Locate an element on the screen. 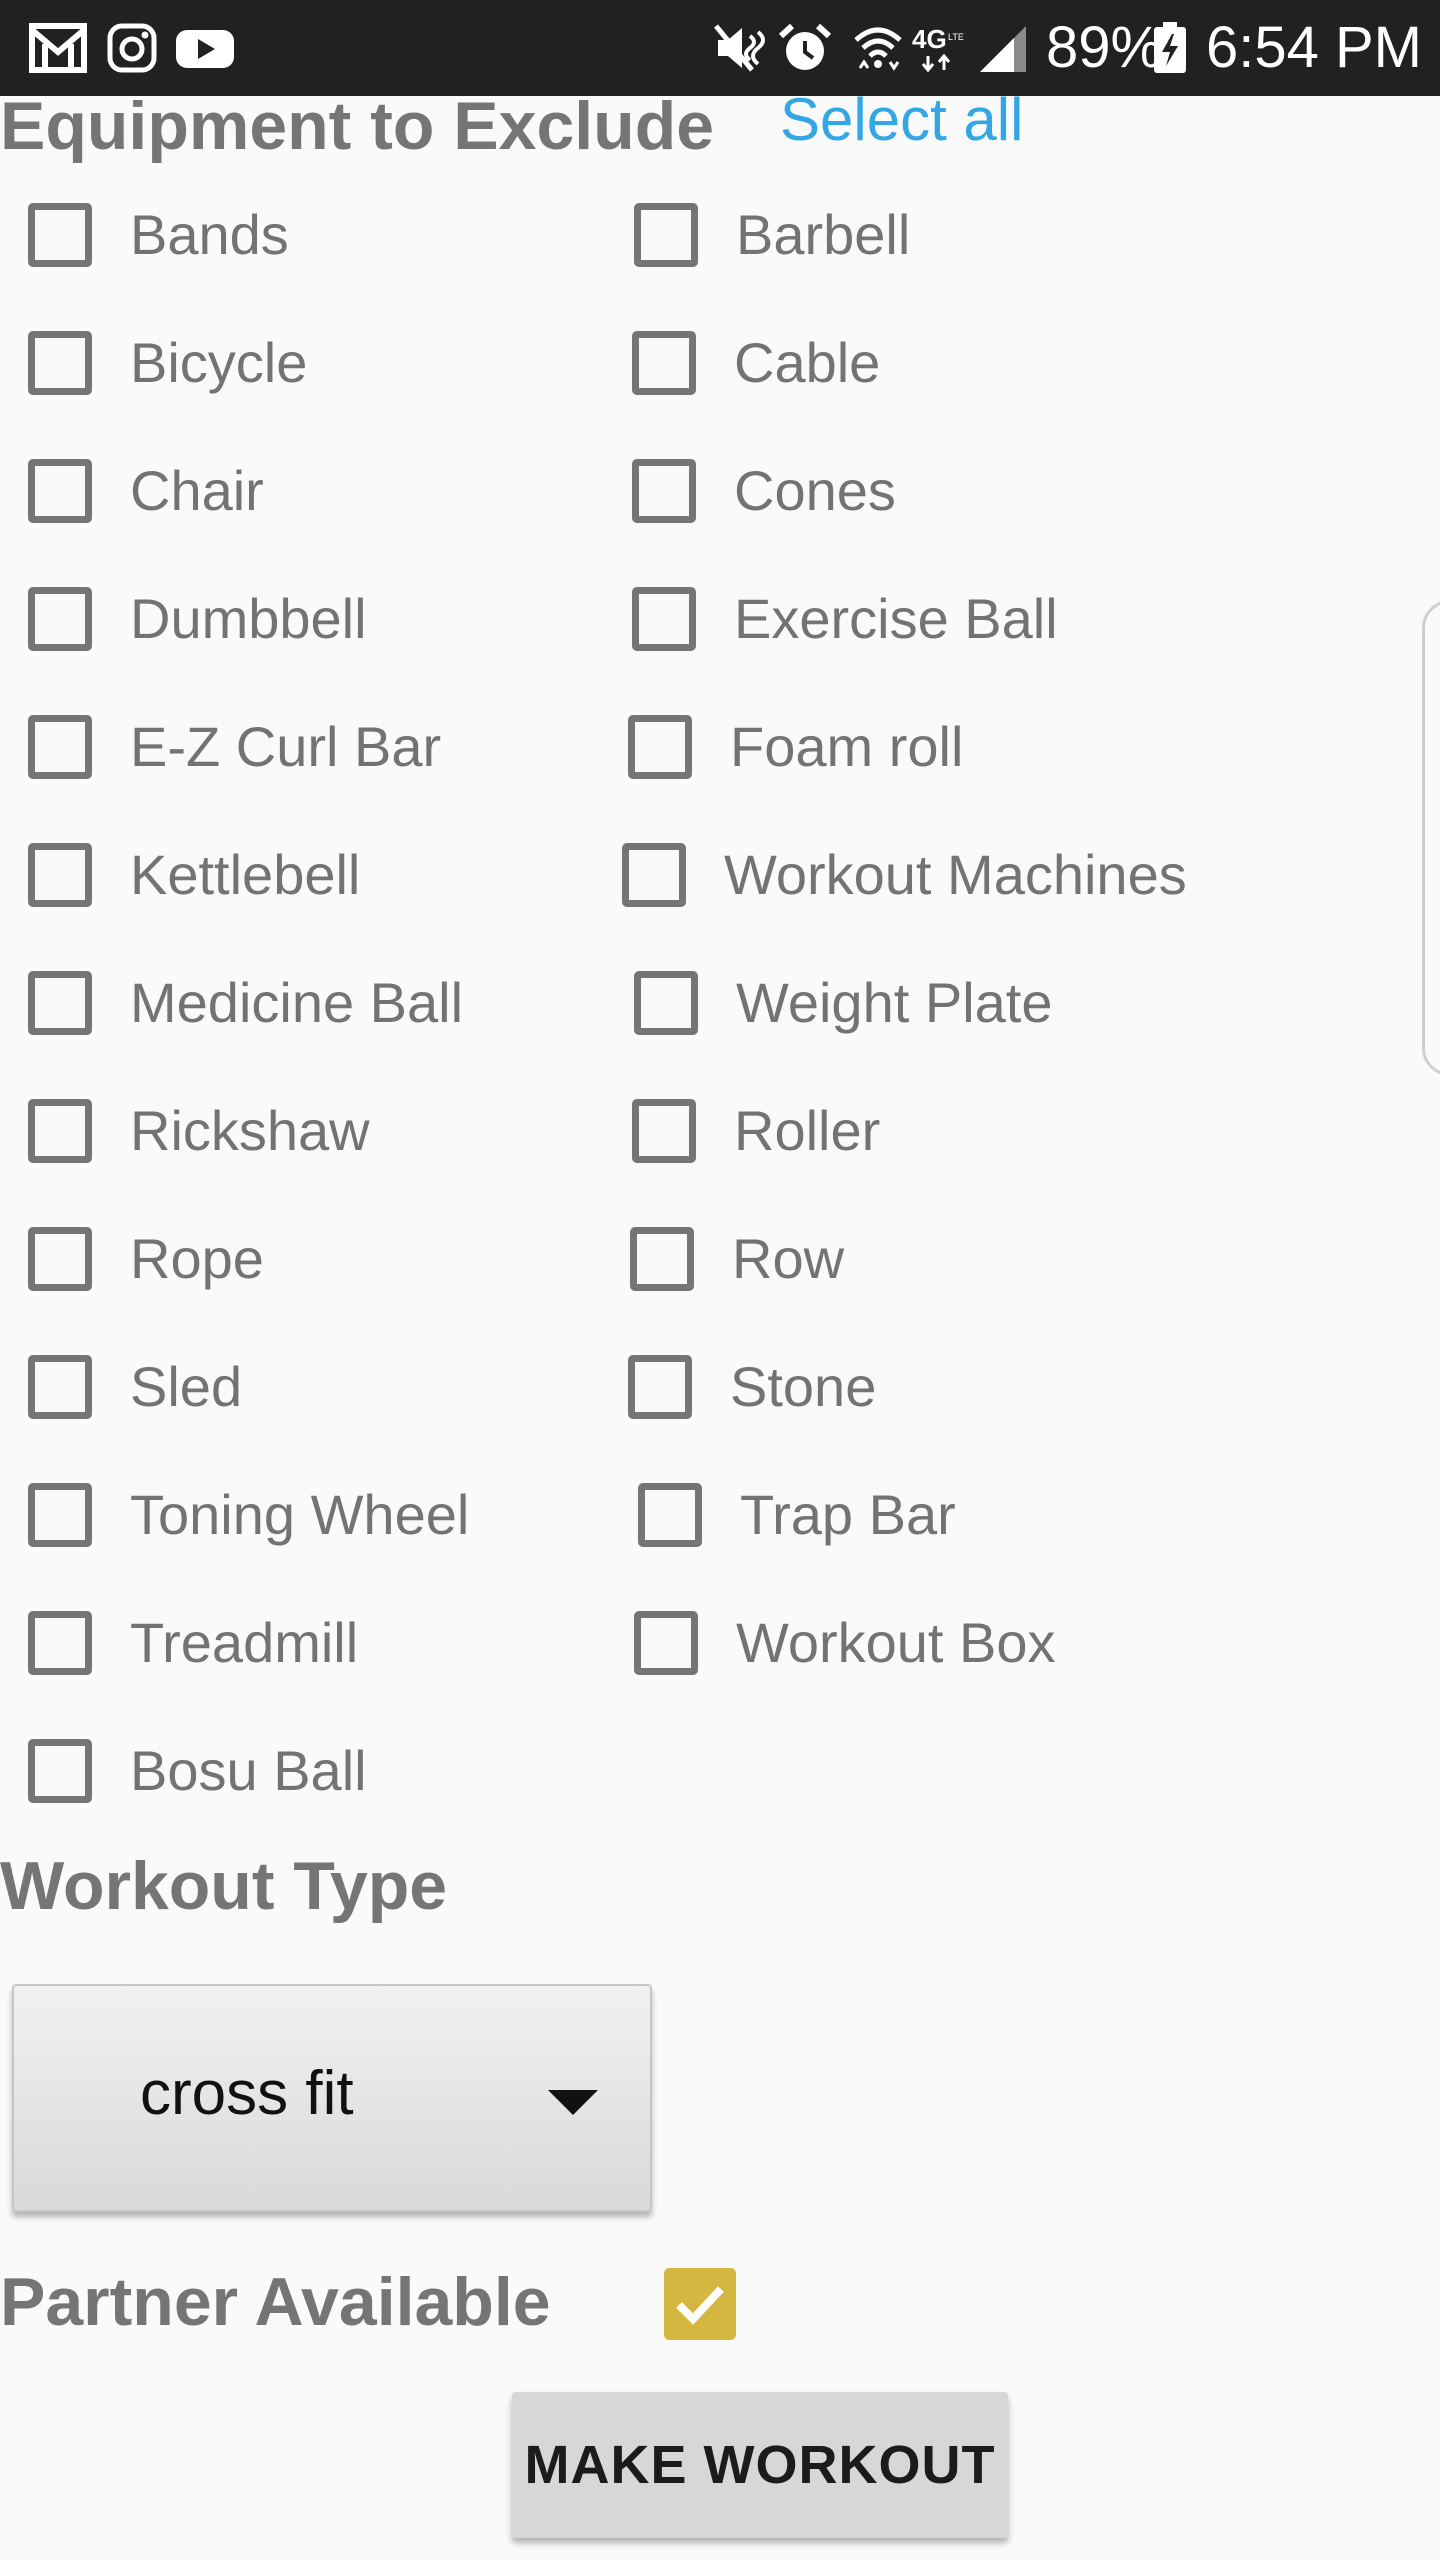 The height and width of the screenshot is (2560, 1440). equipment-checkbox-chair: Chair is located at coordinates (146, 491).